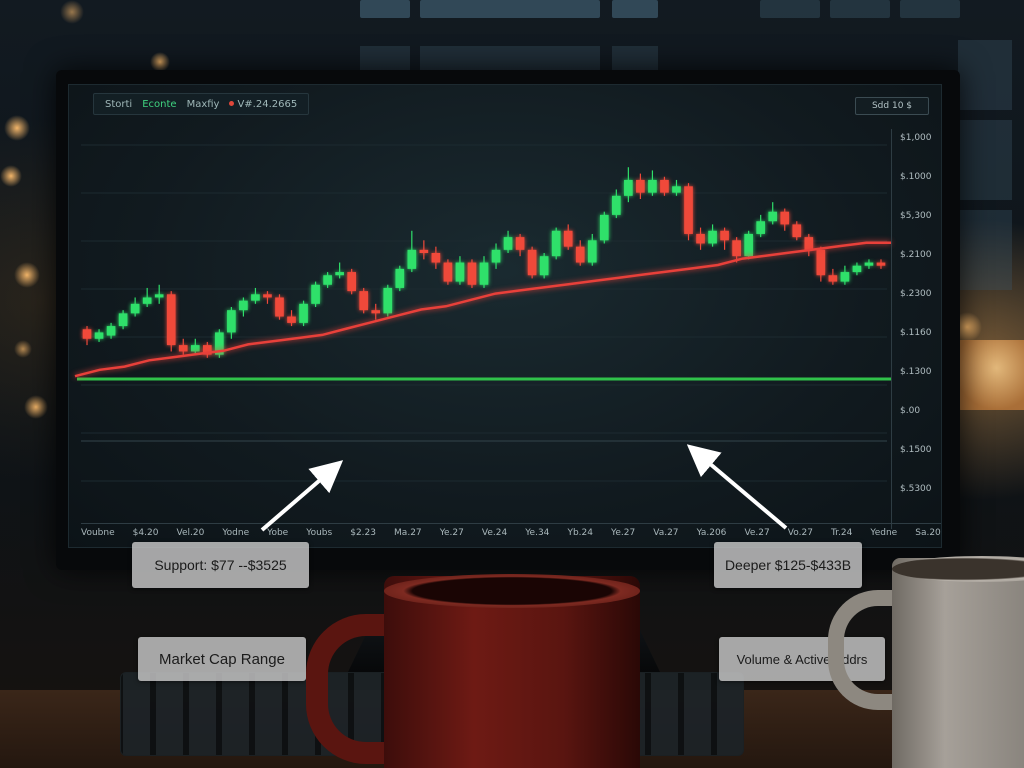 This screenshot has width=1024, height=768. I want to click on deeper-arrow-icon, so click(737, 487).